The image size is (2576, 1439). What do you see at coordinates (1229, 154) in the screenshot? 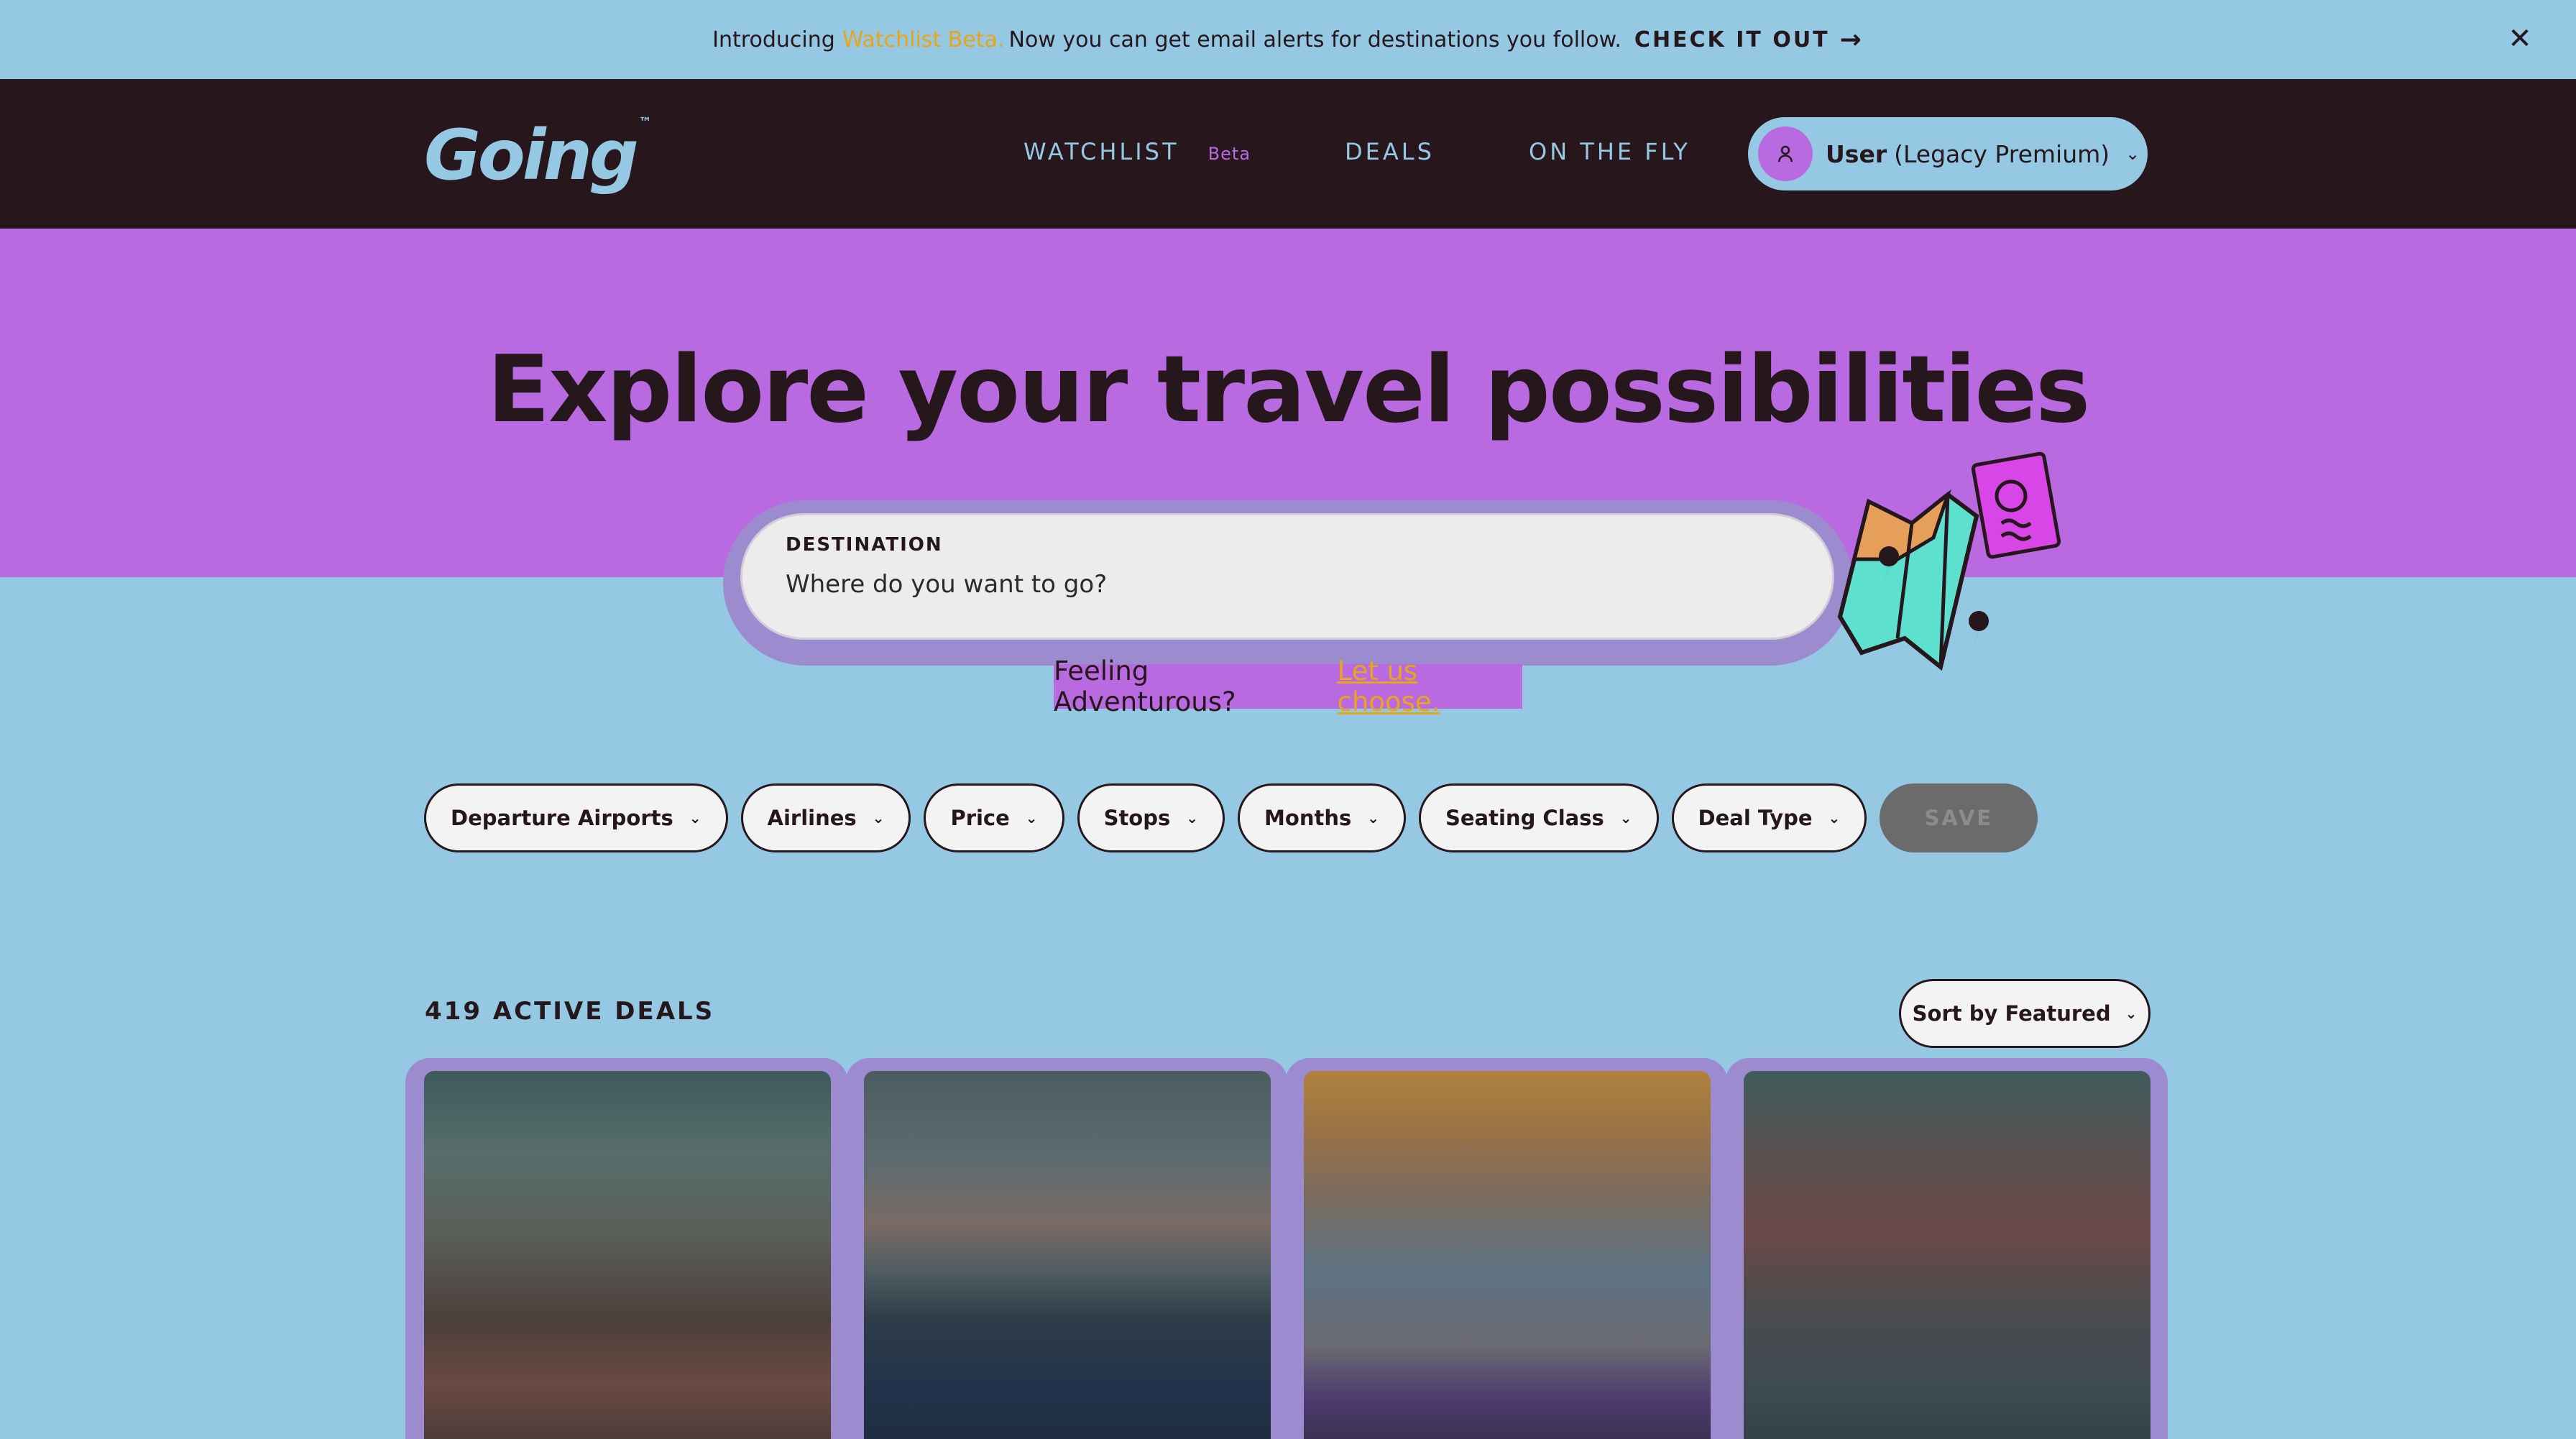
I see `beta-badge: Beta` at bounding box center [1229, 154].